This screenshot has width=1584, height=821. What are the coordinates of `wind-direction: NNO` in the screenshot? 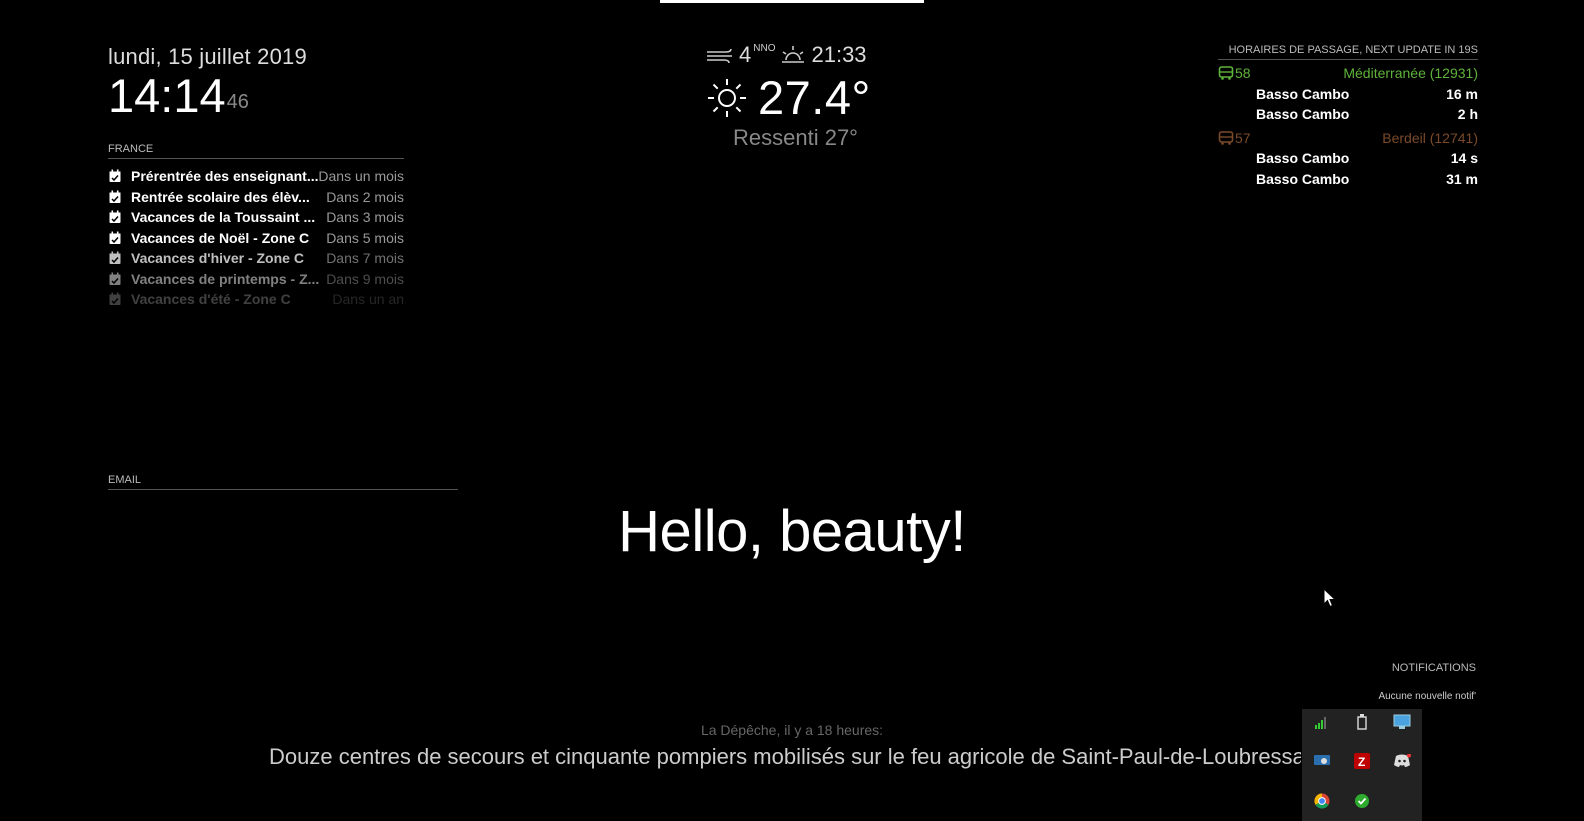 It's located at (764, 48).